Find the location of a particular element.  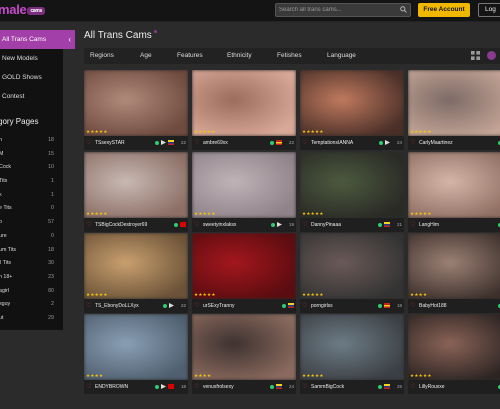

cam-card: ★★★★★ ♡ urSExyTranny is located at coordinates (244, 273).